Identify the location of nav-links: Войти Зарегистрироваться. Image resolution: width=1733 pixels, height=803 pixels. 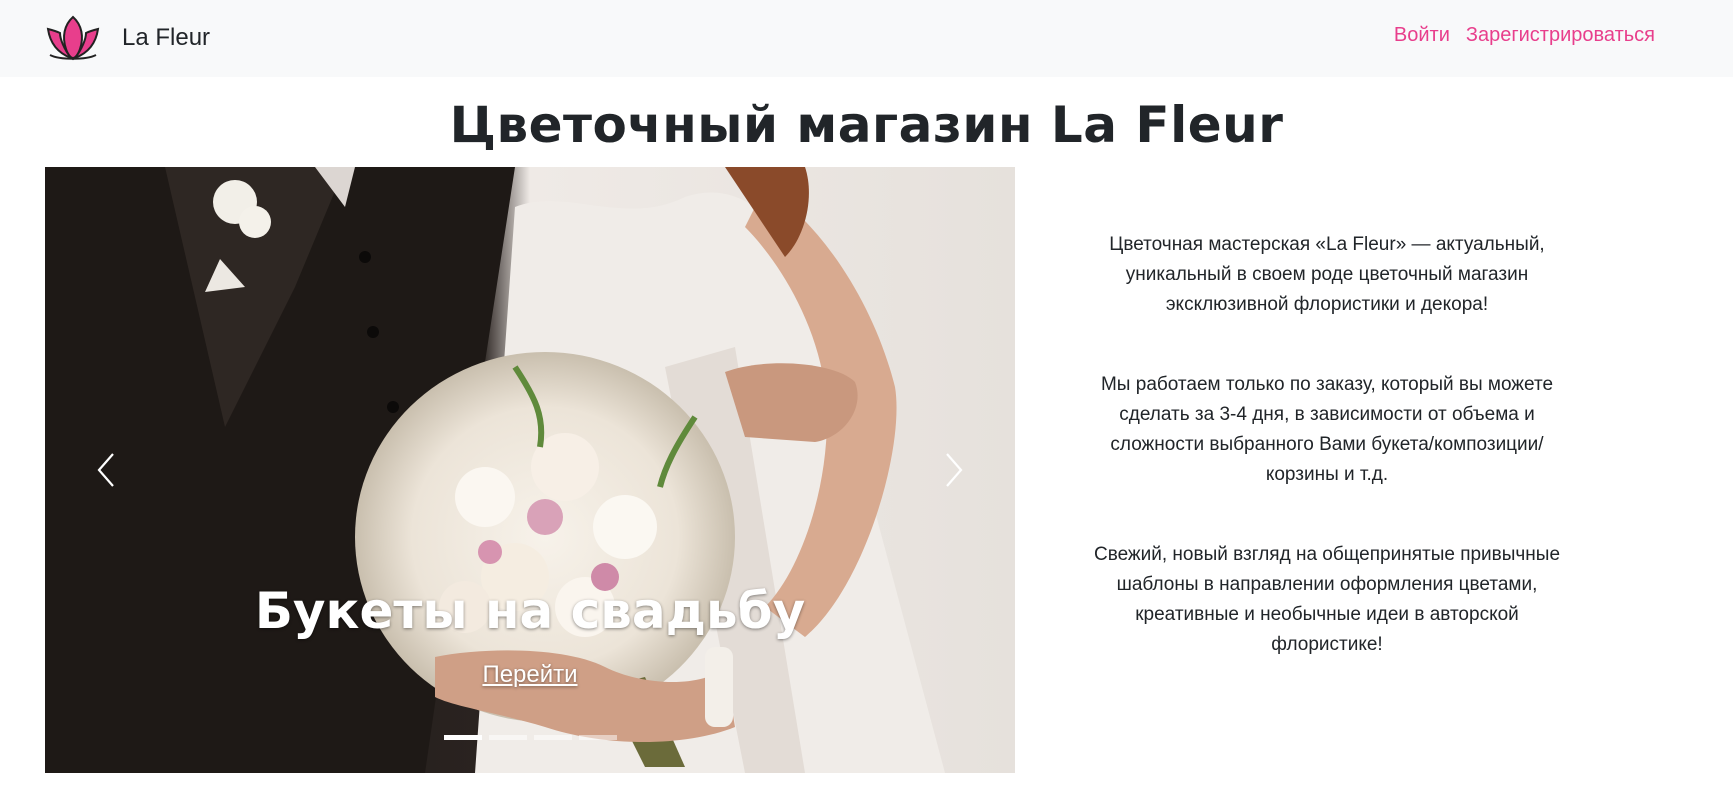
(1524, 35).